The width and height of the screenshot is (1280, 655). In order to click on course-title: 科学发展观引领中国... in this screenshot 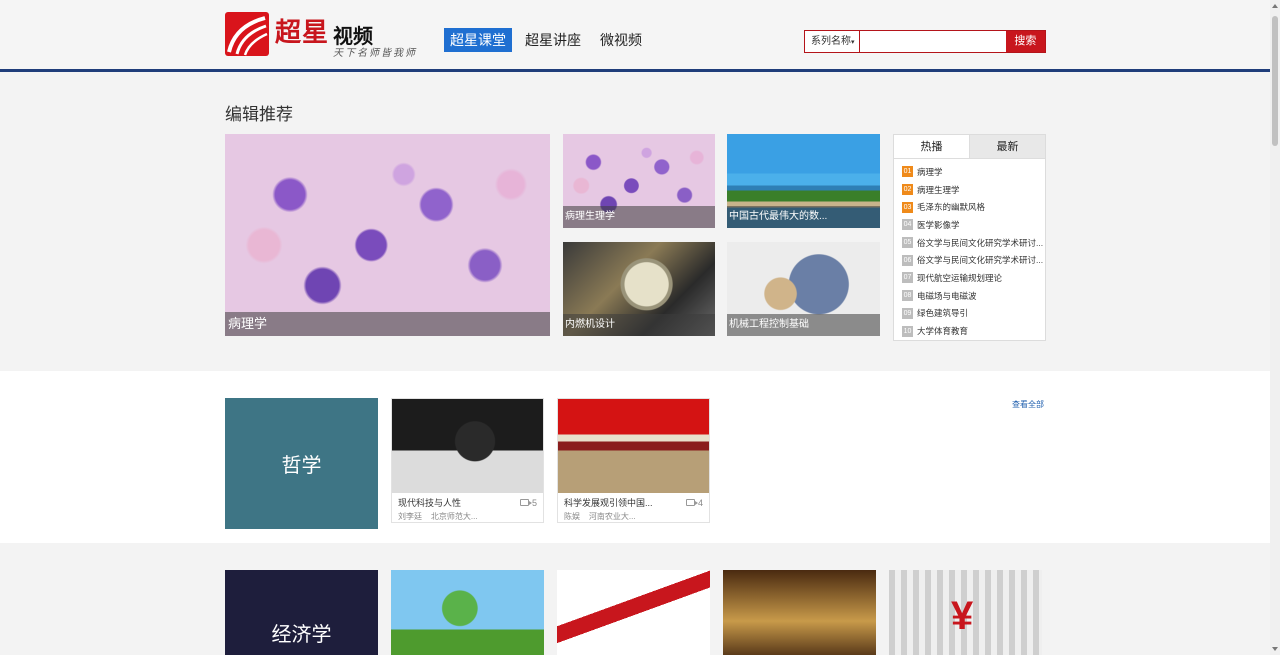, I will do `click(608, 503)`.